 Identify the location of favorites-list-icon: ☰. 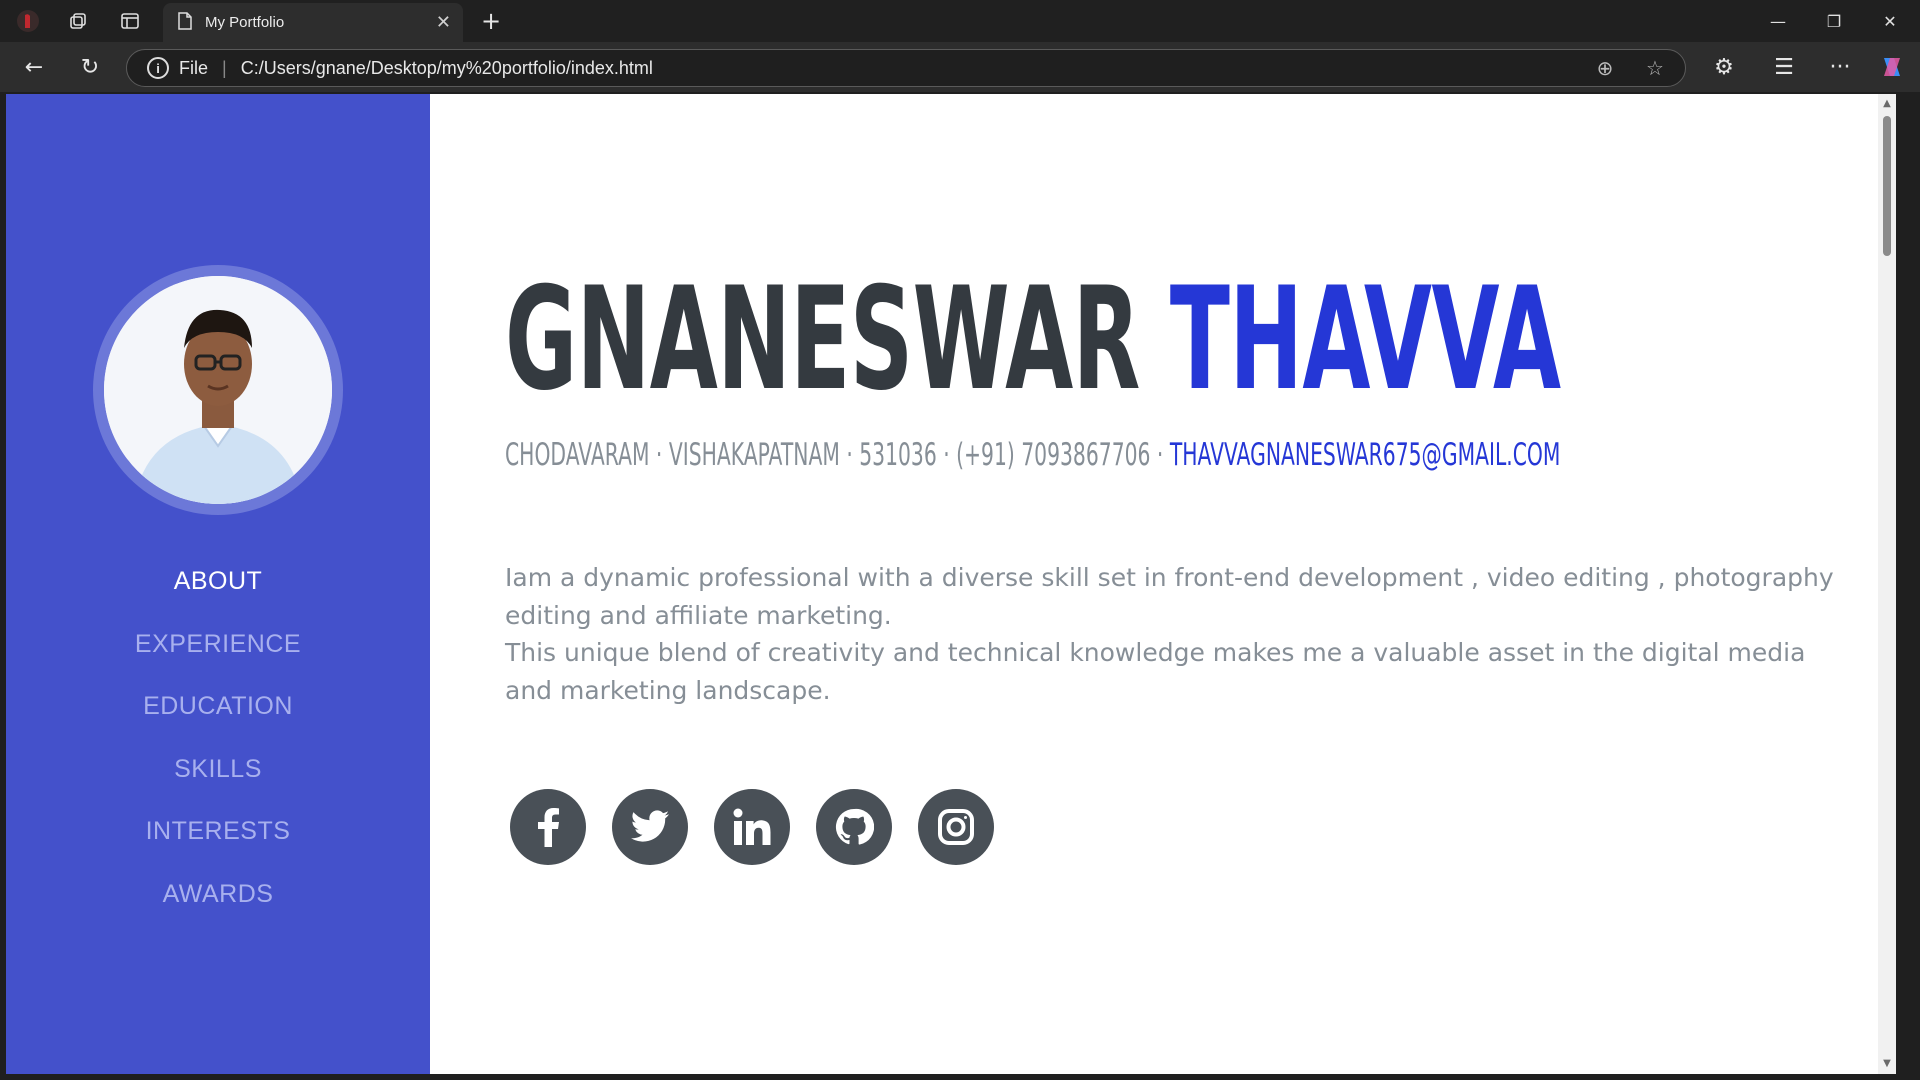
(1784, 67).